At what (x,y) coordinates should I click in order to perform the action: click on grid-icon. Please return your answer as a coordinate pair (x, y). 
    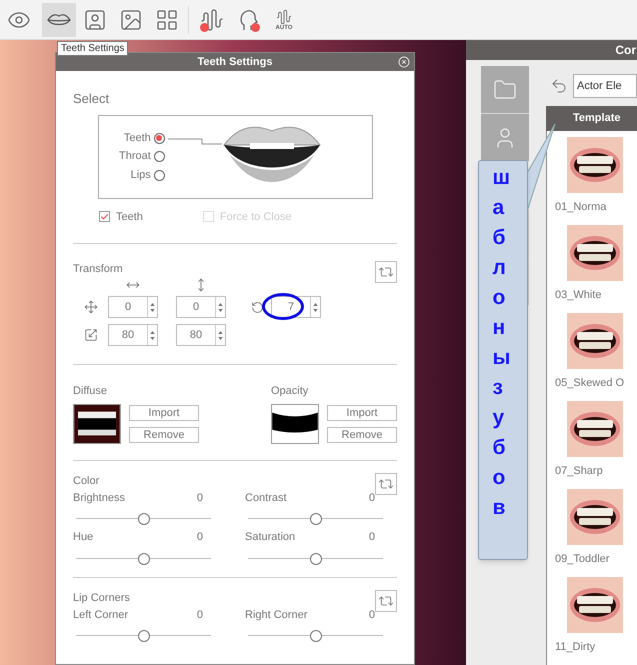
    Looking at the image, I should click on (167, 20).